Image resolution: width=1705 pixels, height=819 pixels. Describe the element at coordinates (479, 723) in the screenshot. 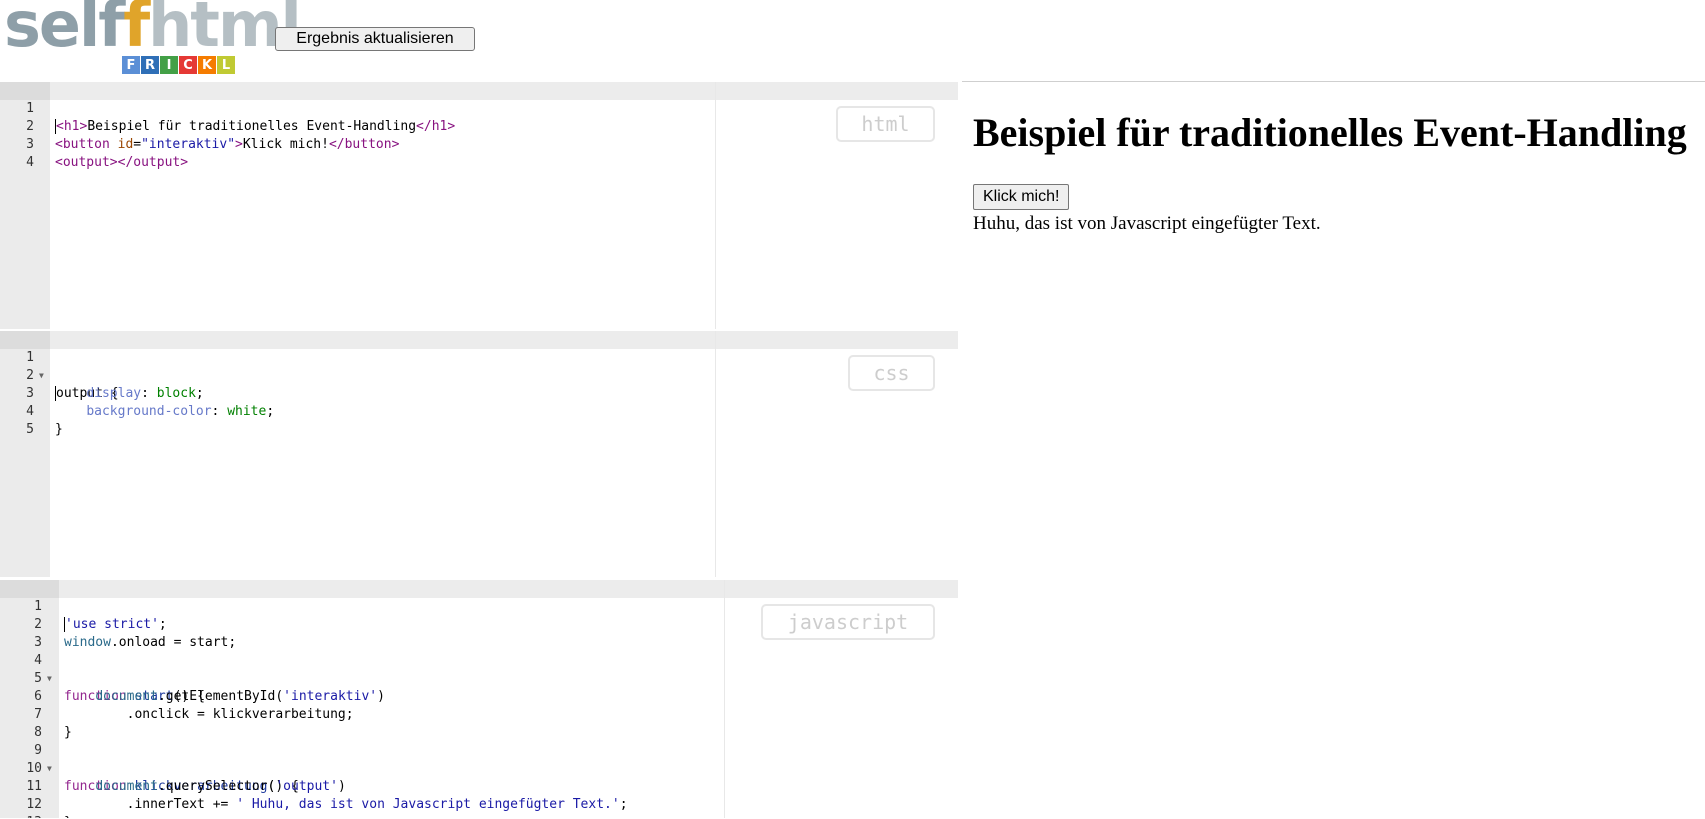

I see `code-line: 8` at that location.